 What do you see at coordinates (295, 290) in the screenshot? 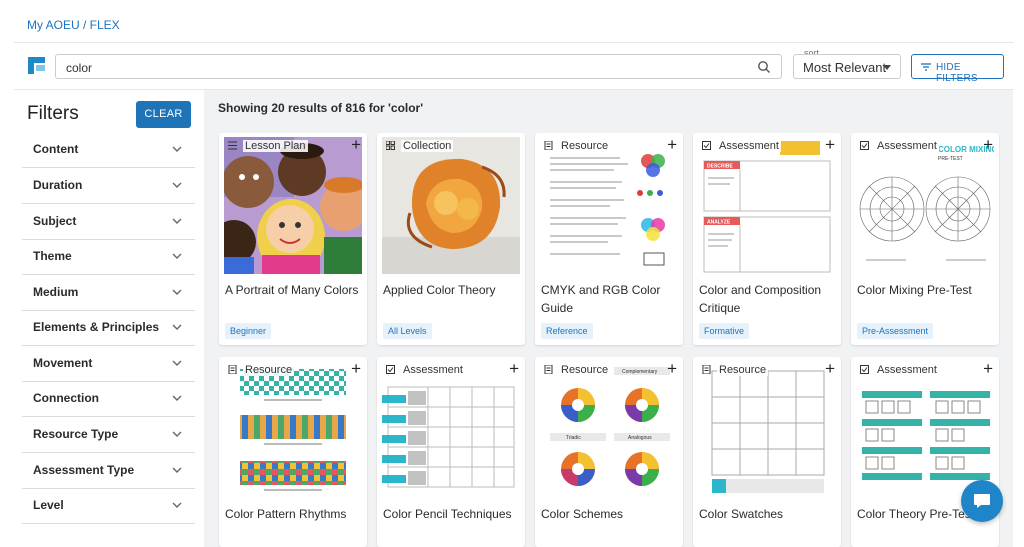
I see `card-title: A Portrait of Many Colors` at bounding box center [295, 290].